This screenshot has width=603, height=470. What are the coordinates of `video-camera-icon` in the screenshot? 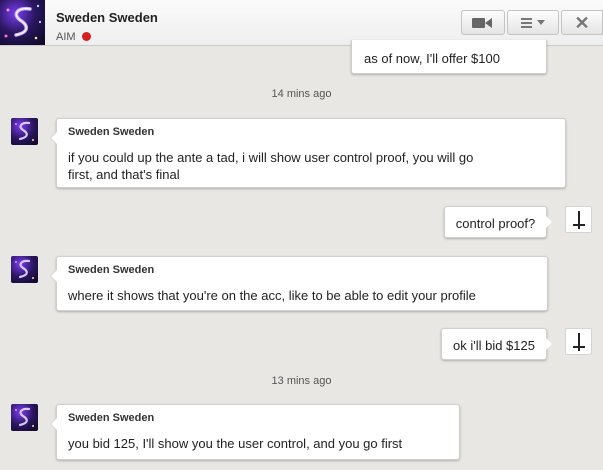 It's located at (483, 23).